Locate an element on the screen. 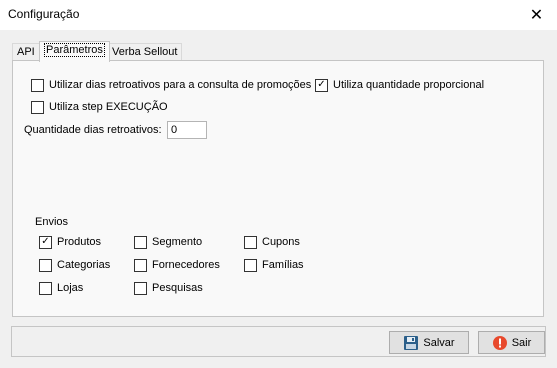 The height and width of the screenshot is (368, 557). tab-verba-sellout-label: Verba Sellout is located at coordinates (145, 52).